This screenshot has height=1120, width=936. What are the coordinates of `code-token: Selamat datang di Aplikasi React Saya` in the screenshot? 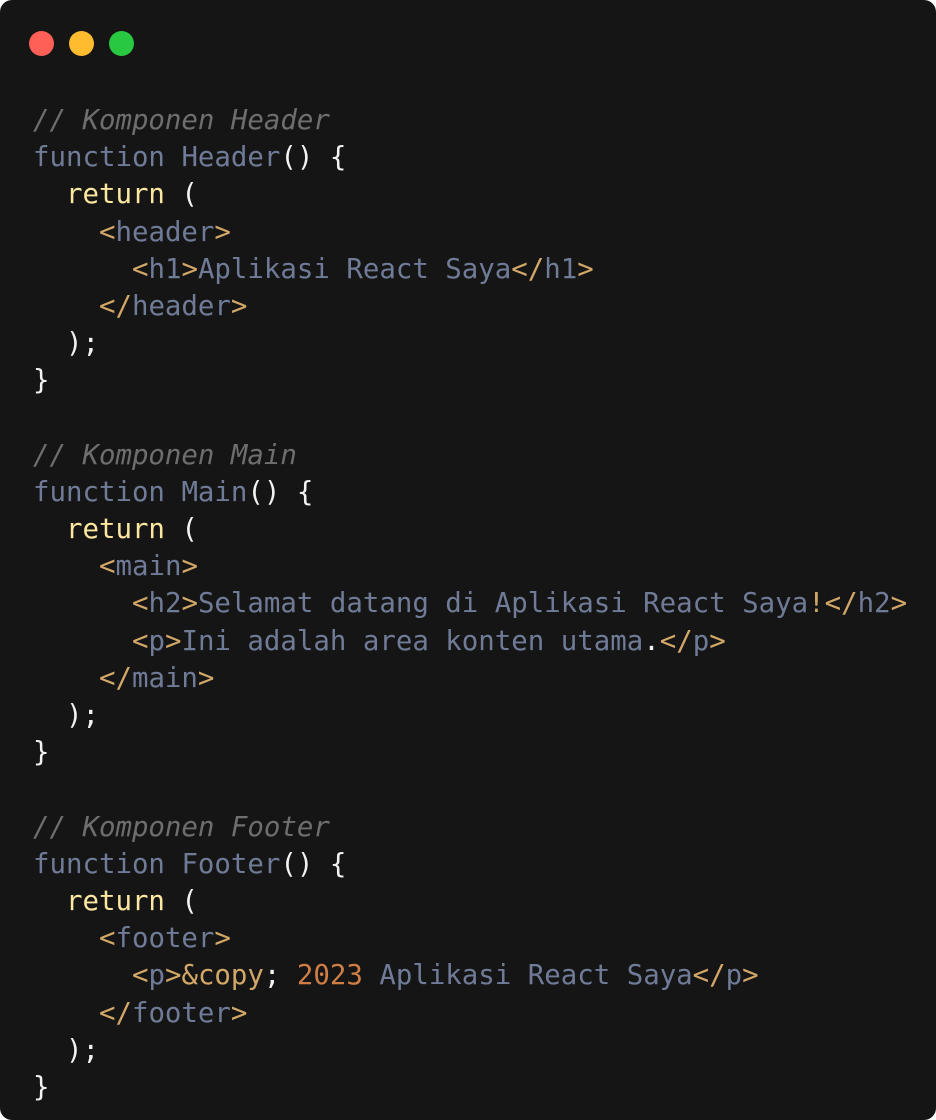 It's located at (503, 604).